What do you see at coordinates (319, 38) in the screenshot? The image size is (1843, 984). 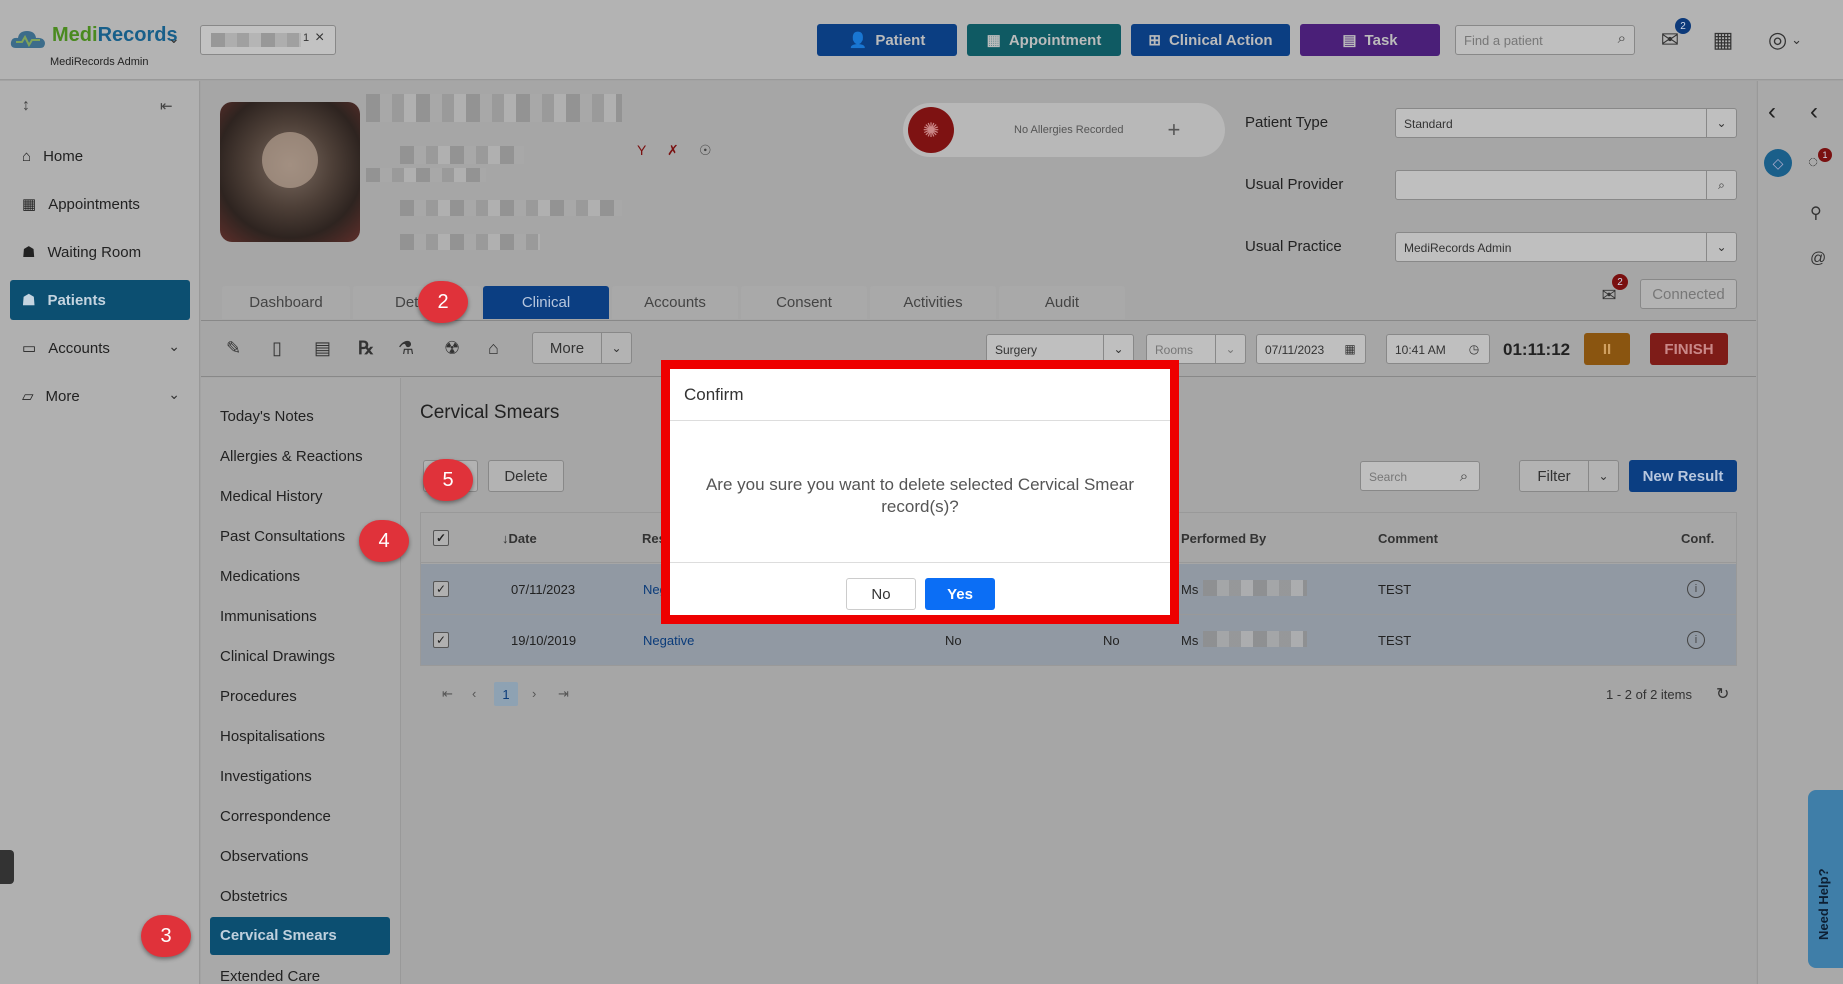 I see `close-icon: ×` at bounding box center [319, 38].